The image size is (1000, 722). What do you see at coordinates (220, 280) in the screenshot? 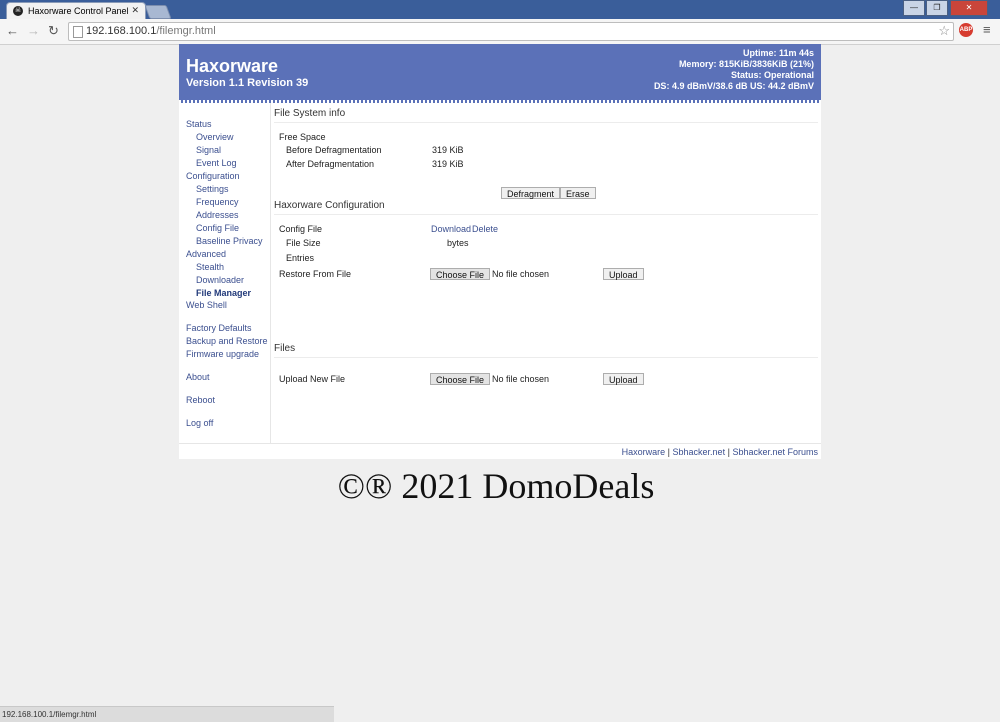
I see `sidebar-item-downloader: Downloader` at bounding box center [220, 280].